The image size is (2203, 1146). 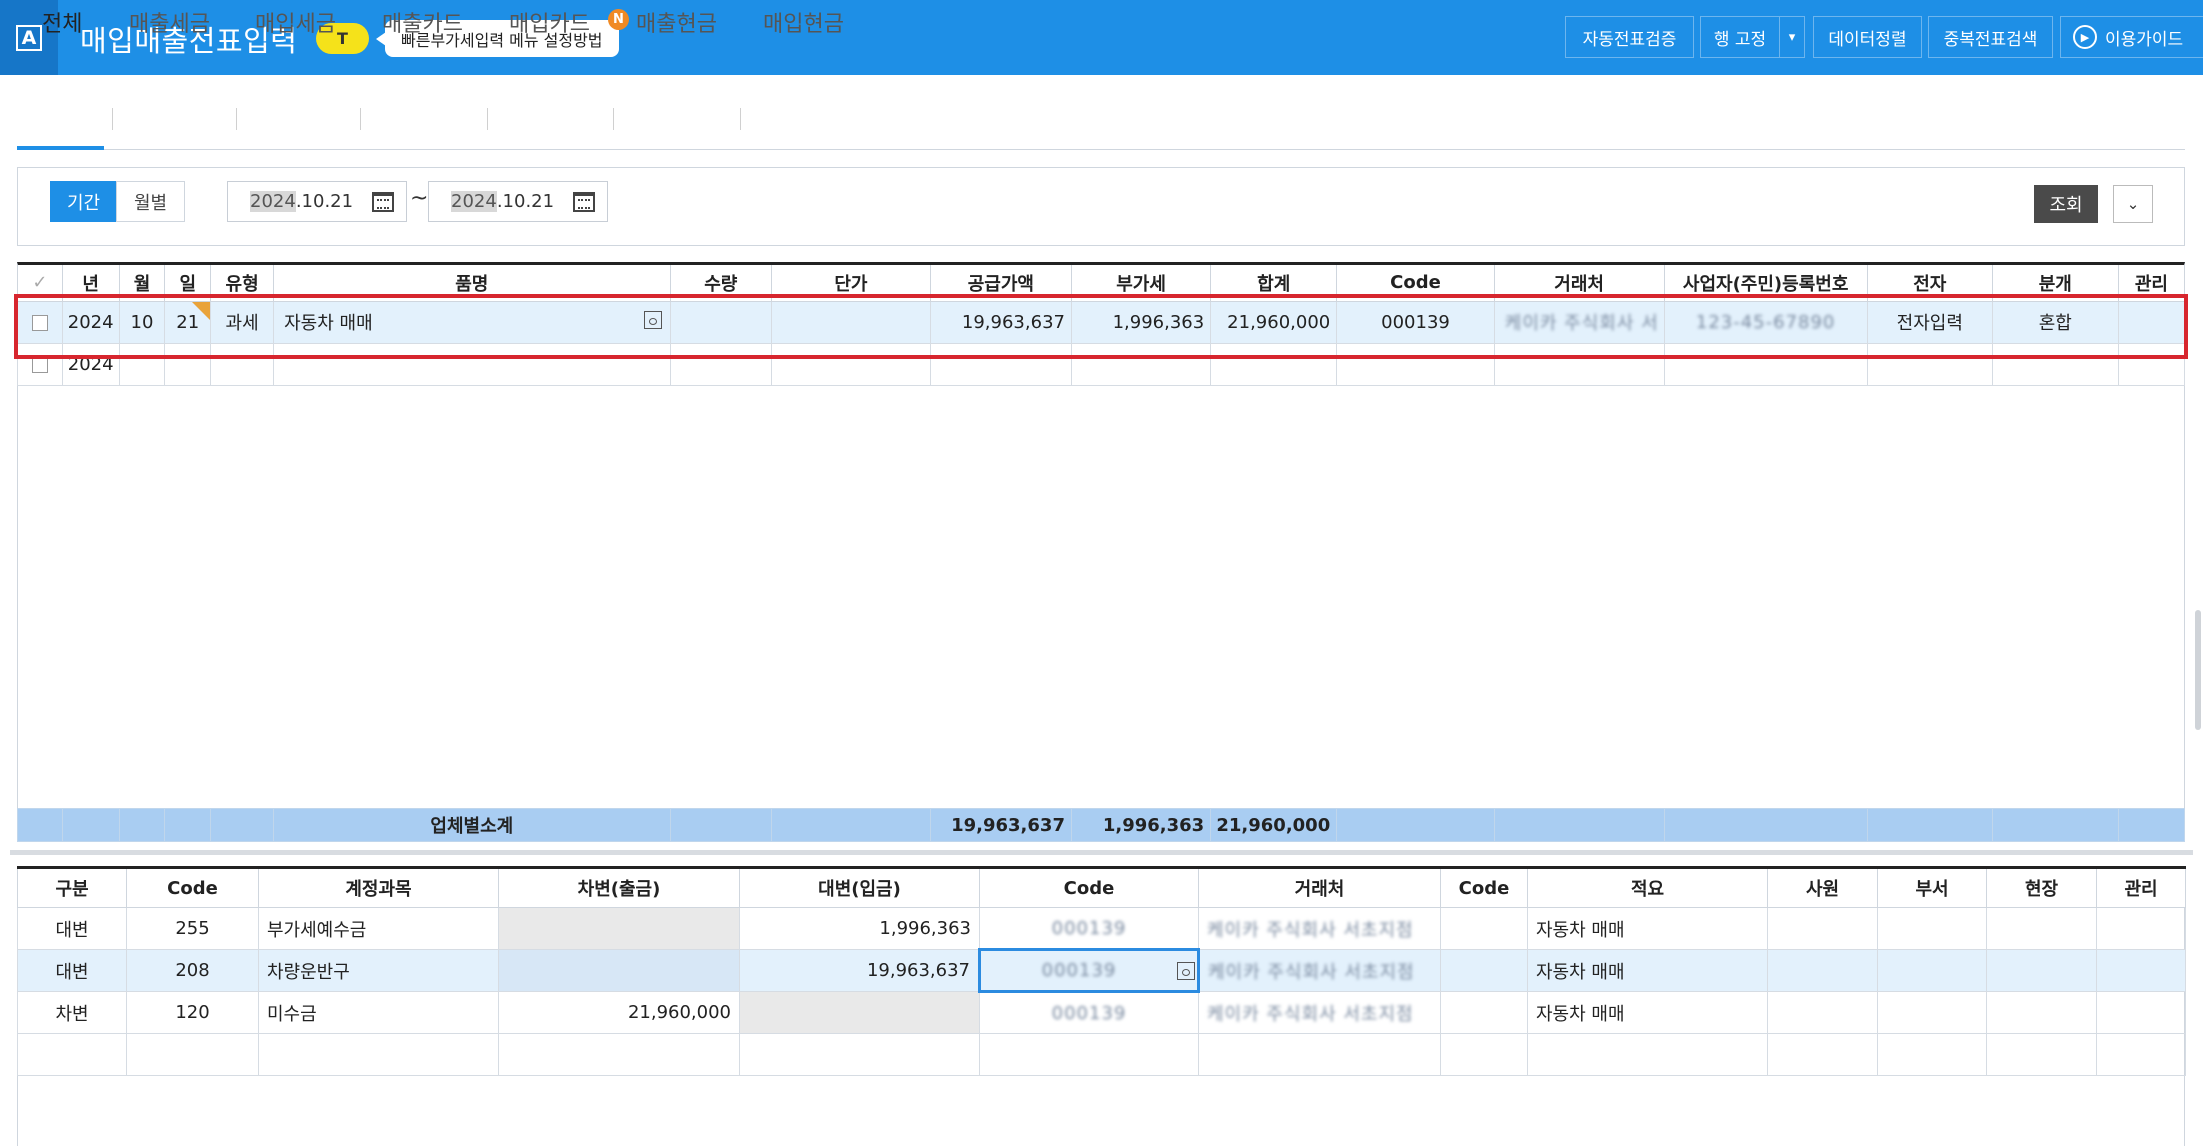 I want to click on monthly-toggle: 월별, so click(x=150, y=201).